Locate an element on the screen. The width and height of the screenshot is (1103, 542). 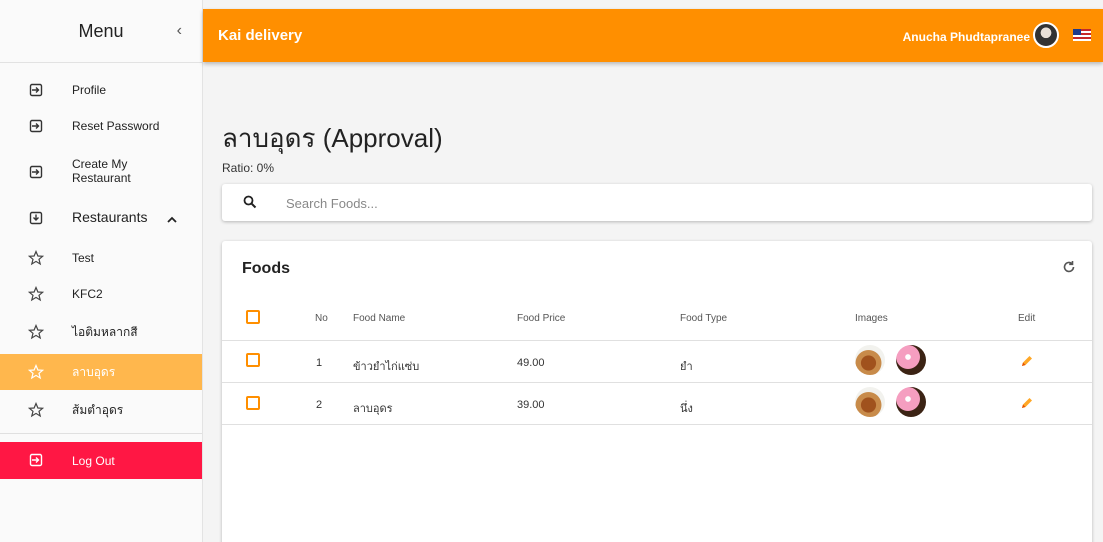
column-header-edit: Edit is located at coordinates (1027, 318).